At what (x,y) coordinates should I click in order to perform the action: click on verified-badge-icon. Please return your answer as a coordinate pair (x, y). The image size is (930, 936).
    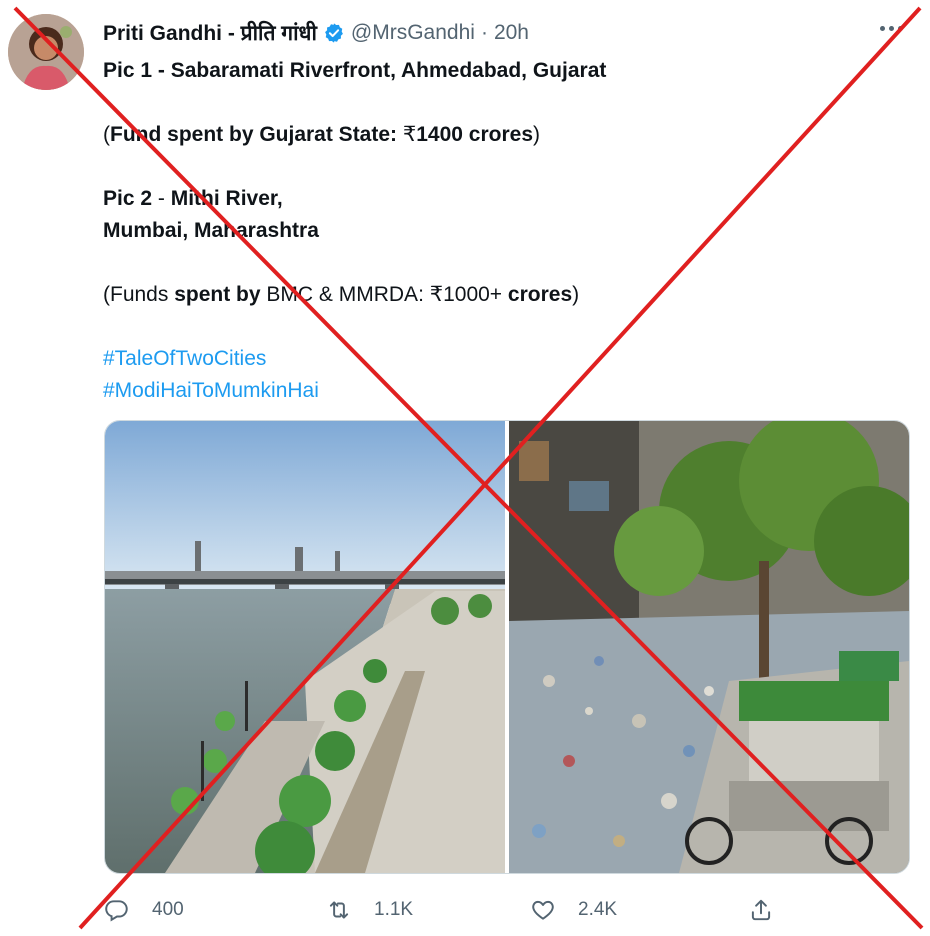
    Looking at the image, I should click on (334, 33).